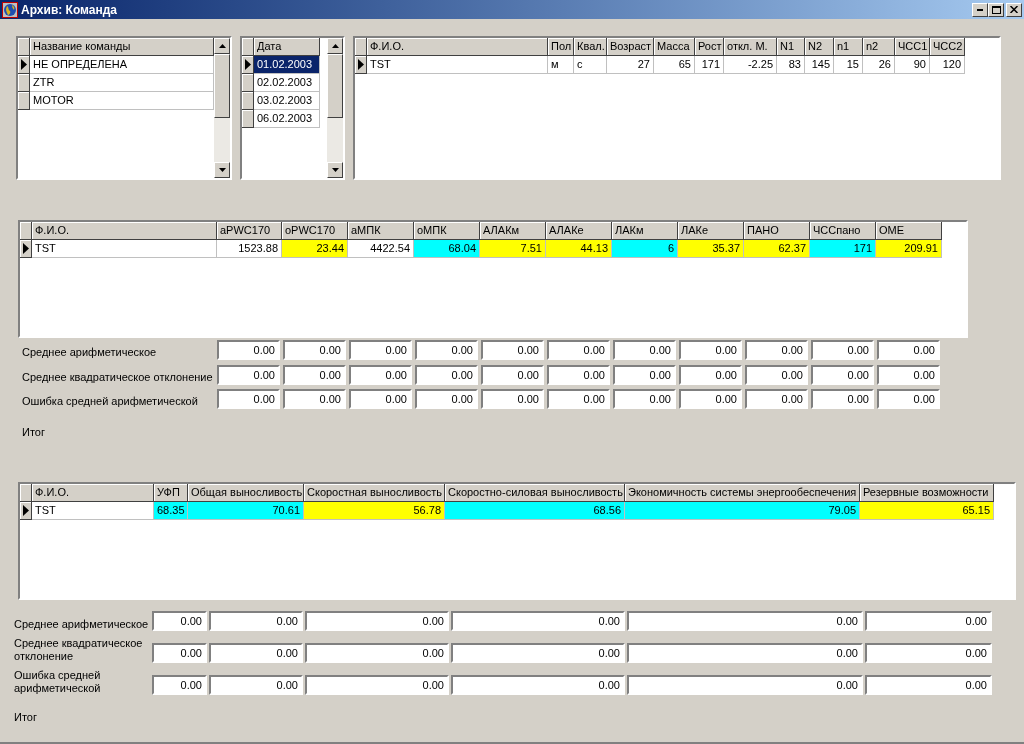 The height and width of the screenshot is (744, 1024). I want to click on column-header: n2, so click(879, 47).